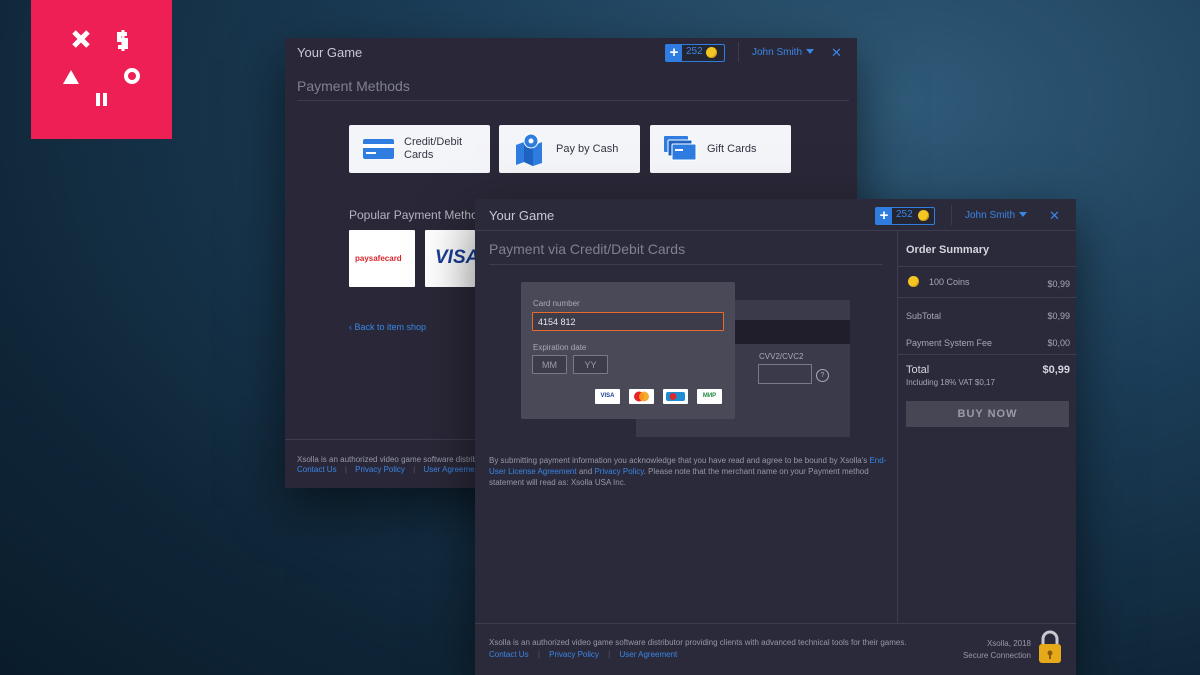 This screenshot has height=675, width=1200. I want to click on back-link-label: Back to item shop, so click(390, 327).